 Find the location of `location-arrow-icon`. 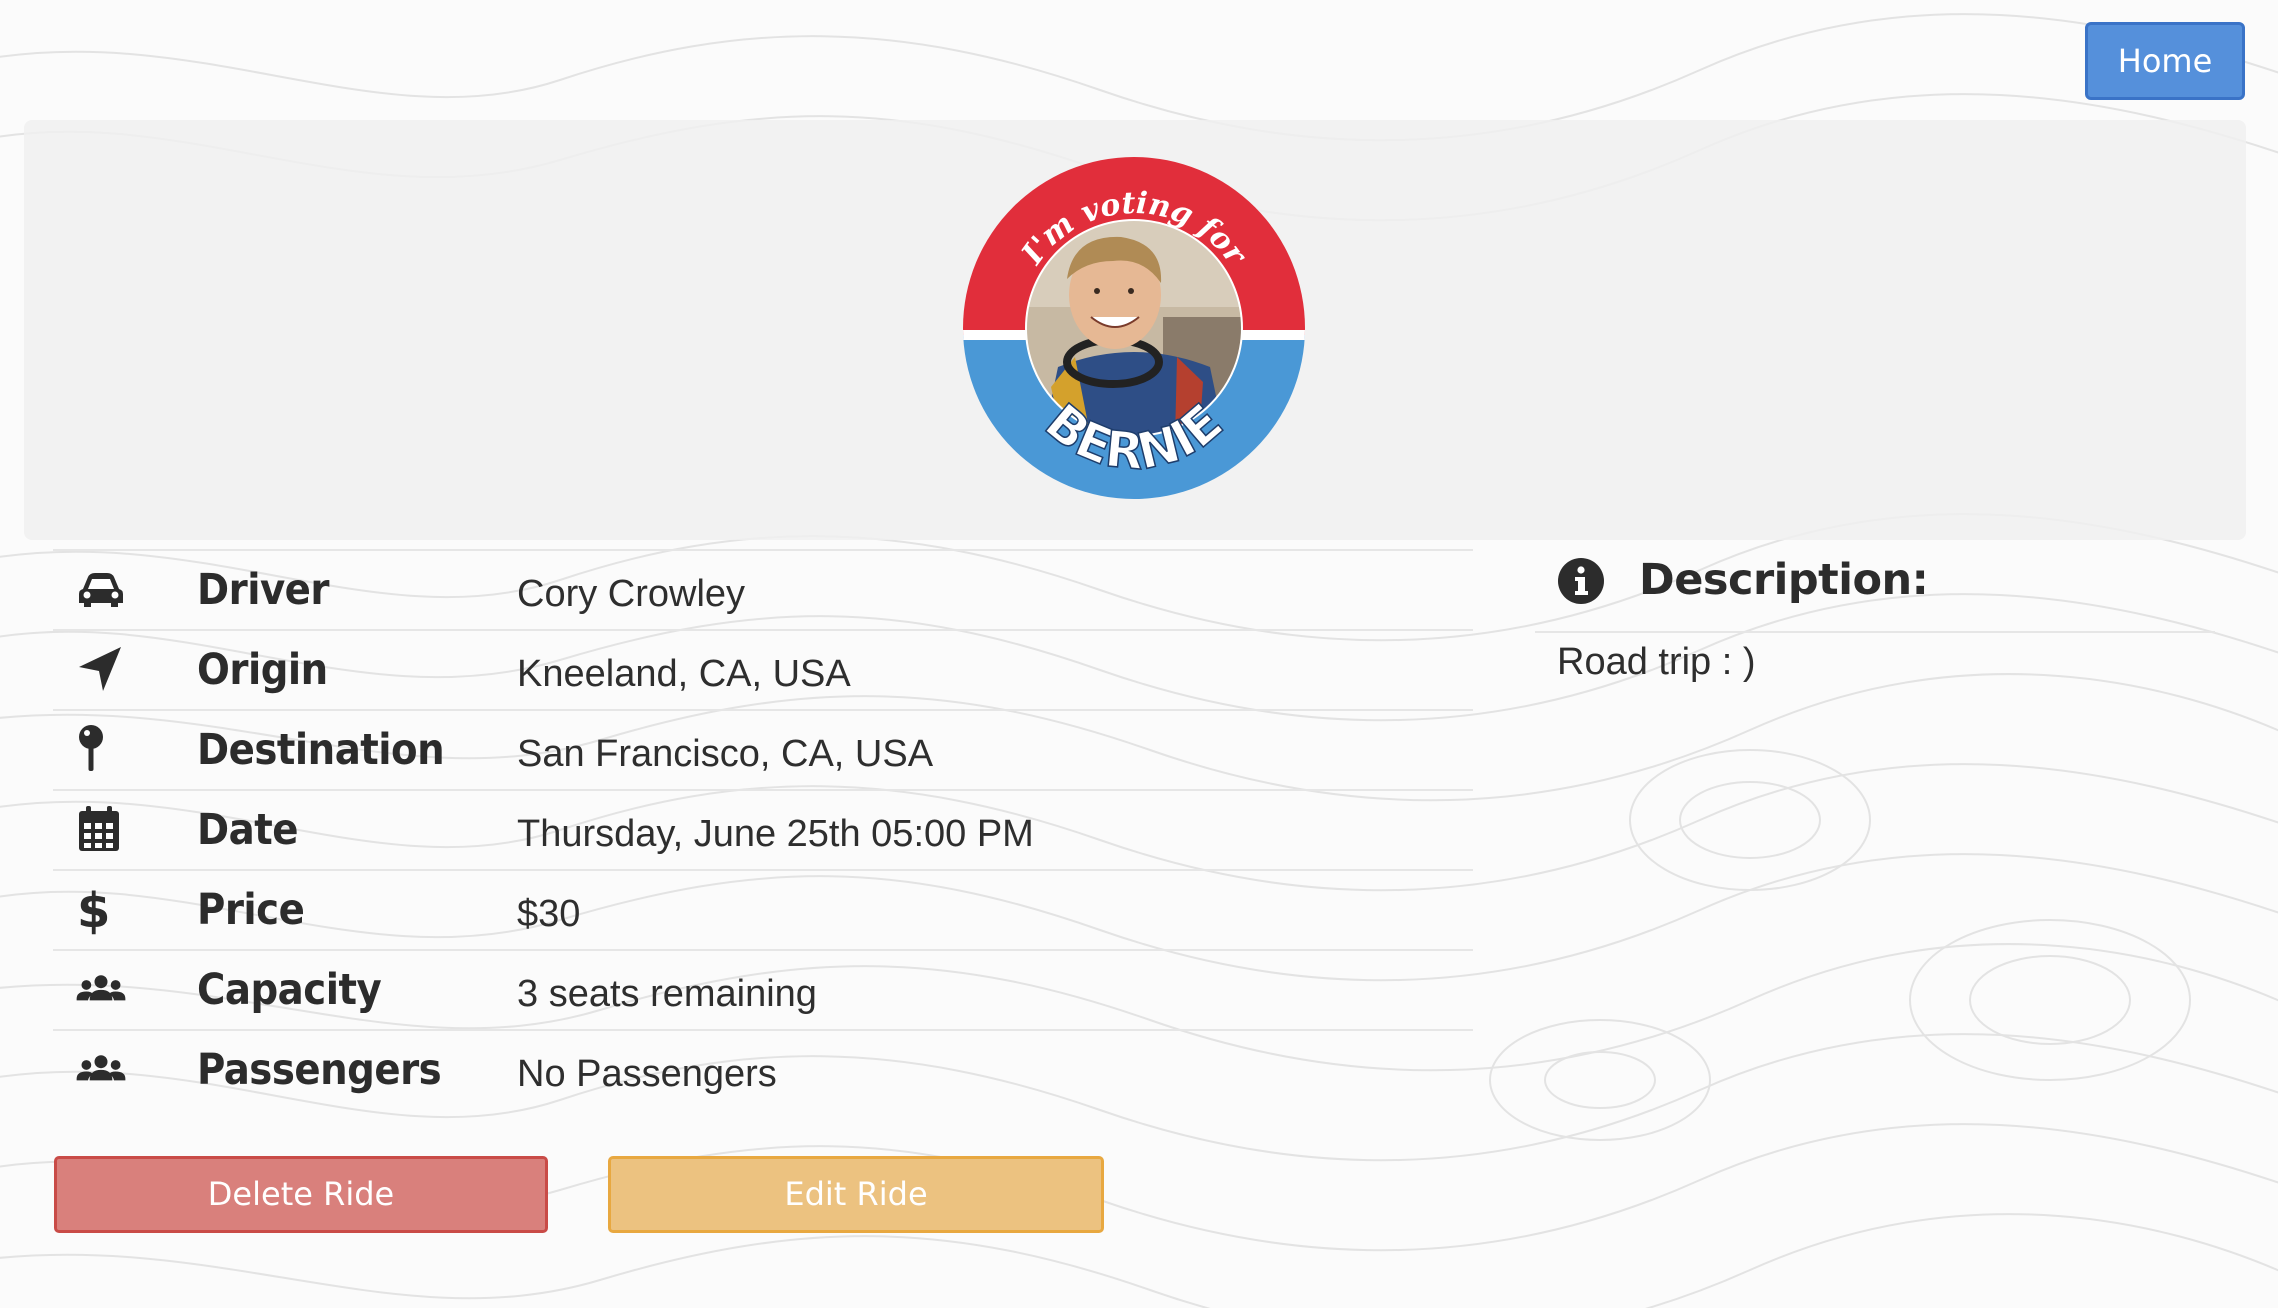

location-arrow-icon is located at coordinates (100, 669).